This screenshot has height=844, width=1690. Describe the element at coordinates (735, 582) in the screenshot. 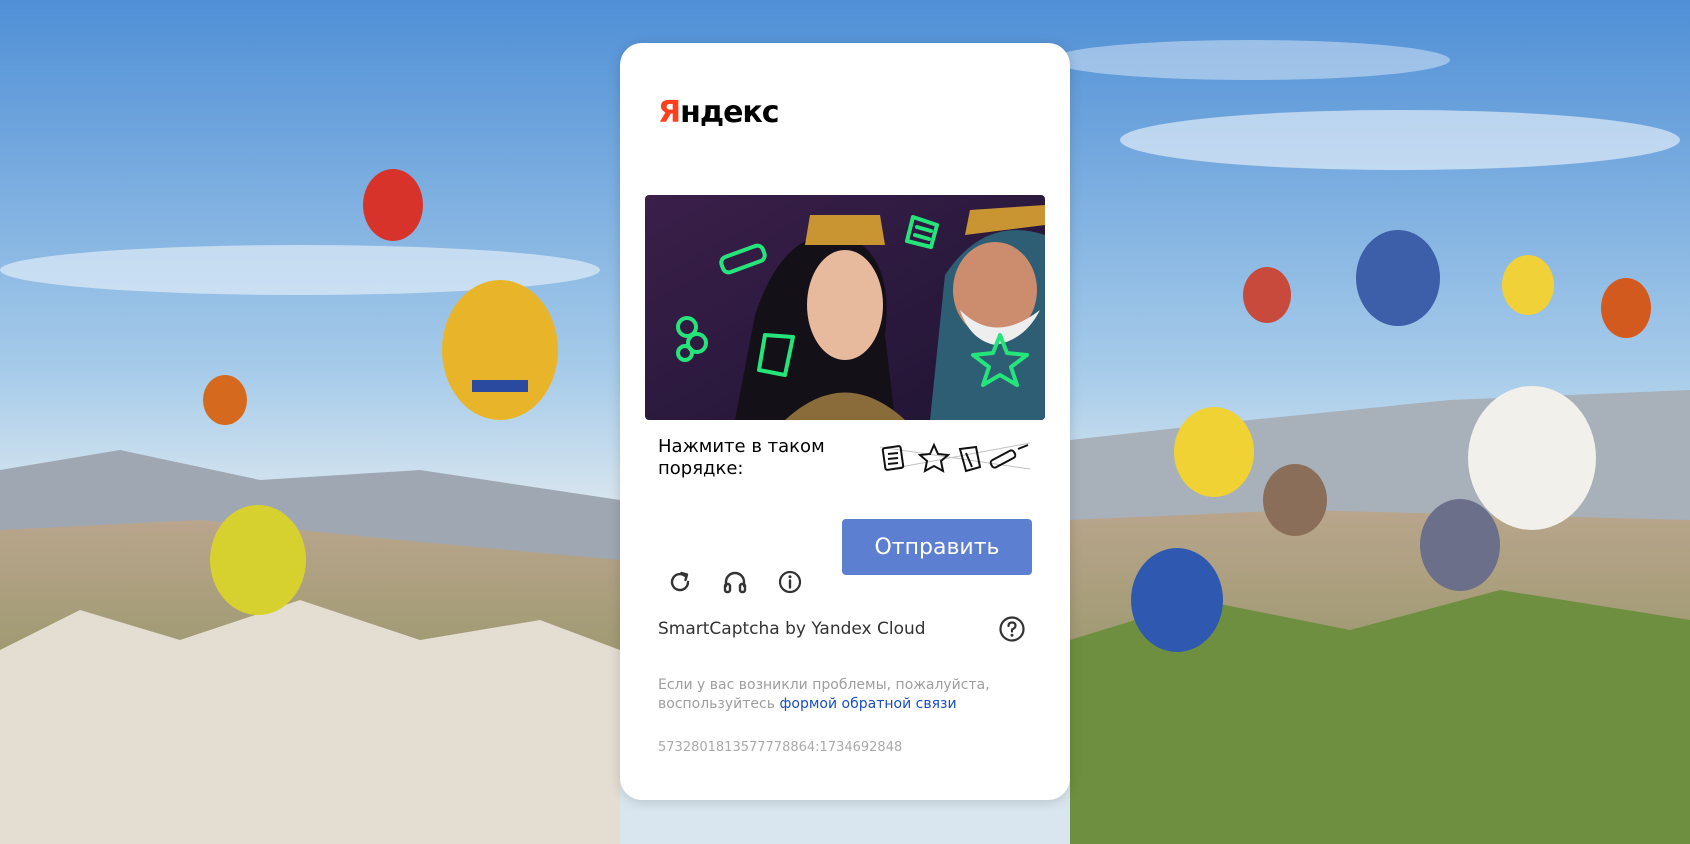

I see `headphones-icon` at that location.